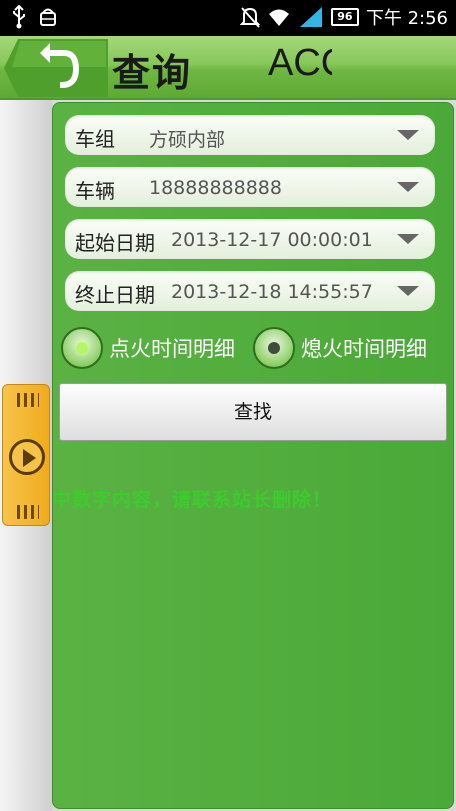 The height and width of the screenshot is (811, 456). Describe the element at coordinates (364, 349) in the screenshot. I see `radio-ignition-off-label: 熄火时间明细` at that location.